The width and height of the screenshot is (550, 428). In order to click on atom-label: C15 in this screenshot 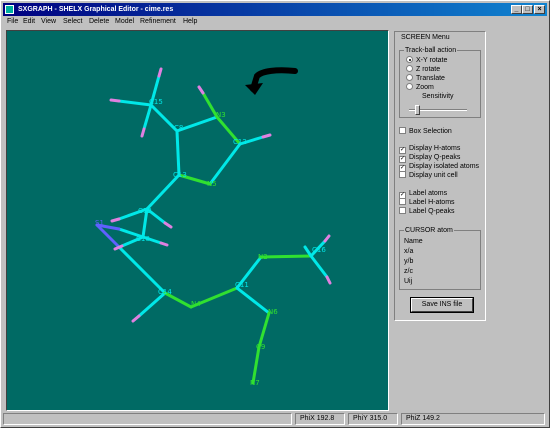, I will do `click(156, 102)`.